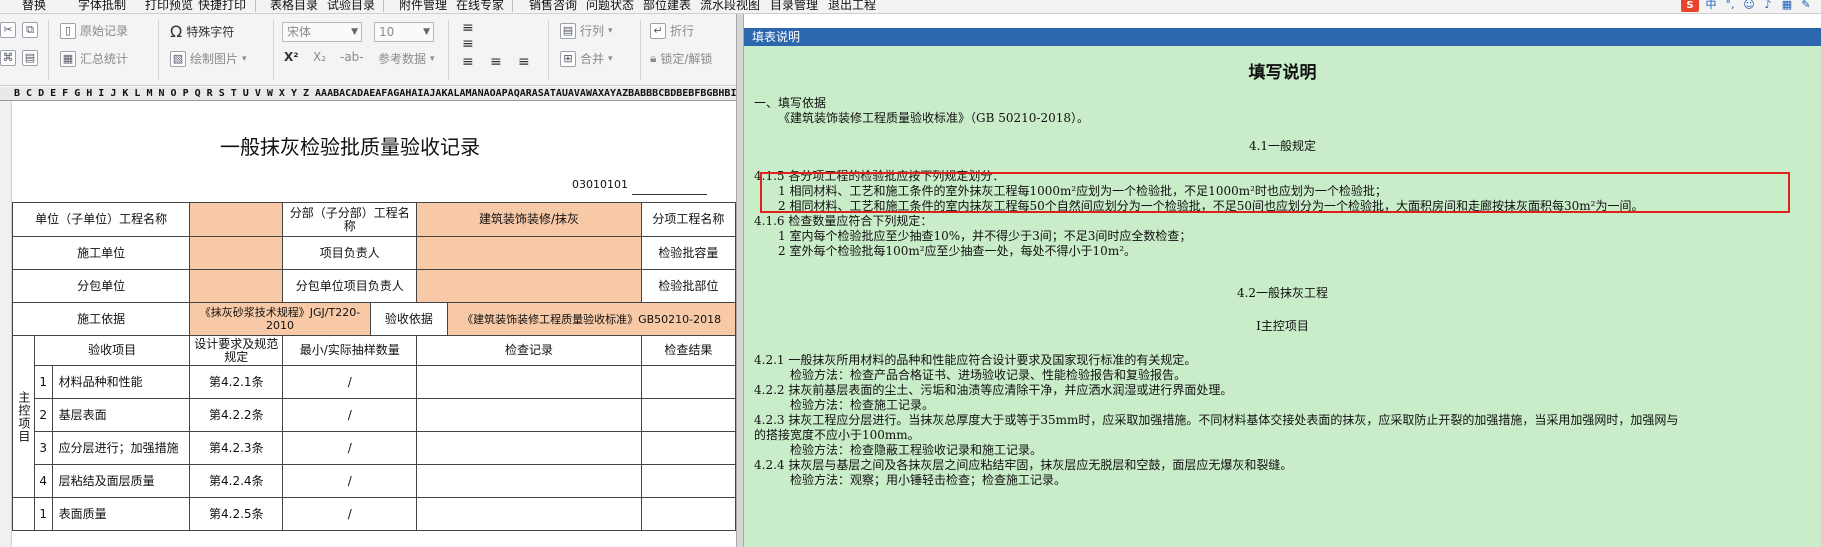  Describe the element at coordinates (524, 62) in the screenshot. I see `align-right-icon: ≡` at that location.